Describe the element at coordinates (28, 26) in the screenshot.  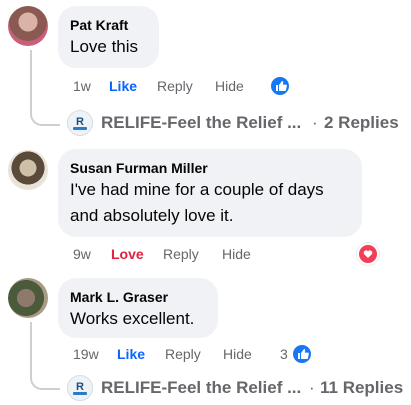
I see `avatar-pat-kraft` at that location.